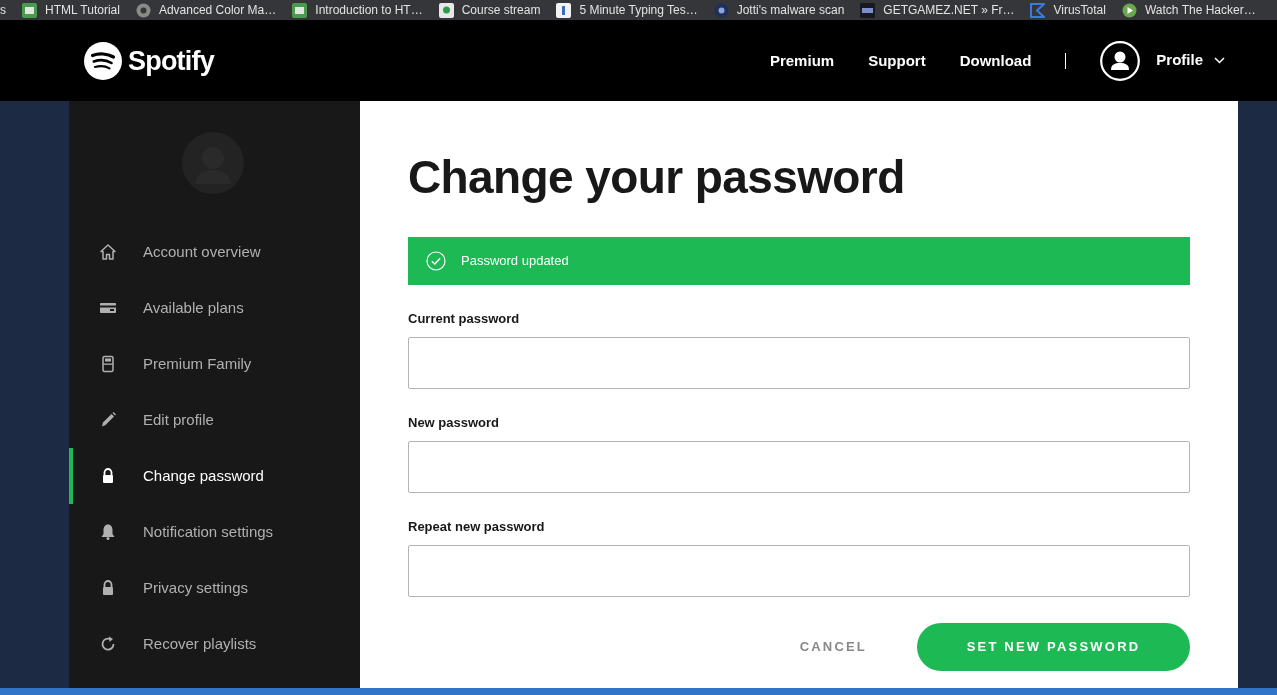 The height and width of the screenshot is (695, 1277). What do you see at coordinates (214, 308) in the screenshot?
I see `sidebar-item: Available plans` at bounding box center [214, 308].